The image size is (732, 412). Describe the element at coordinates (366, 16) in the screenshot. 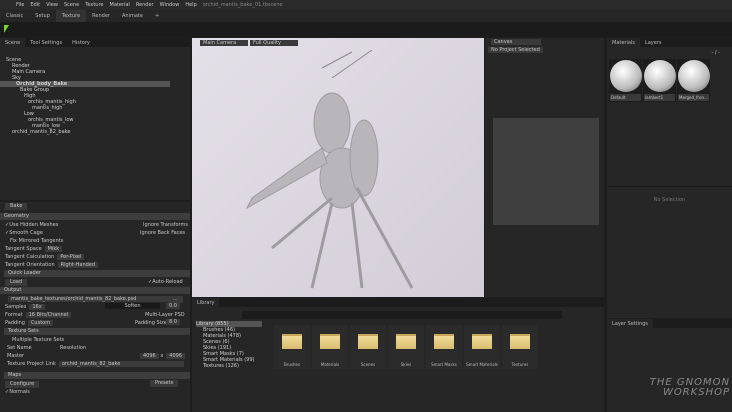

I see `mode-tabs: Classic Setup Texture Render Animate +` at that location.